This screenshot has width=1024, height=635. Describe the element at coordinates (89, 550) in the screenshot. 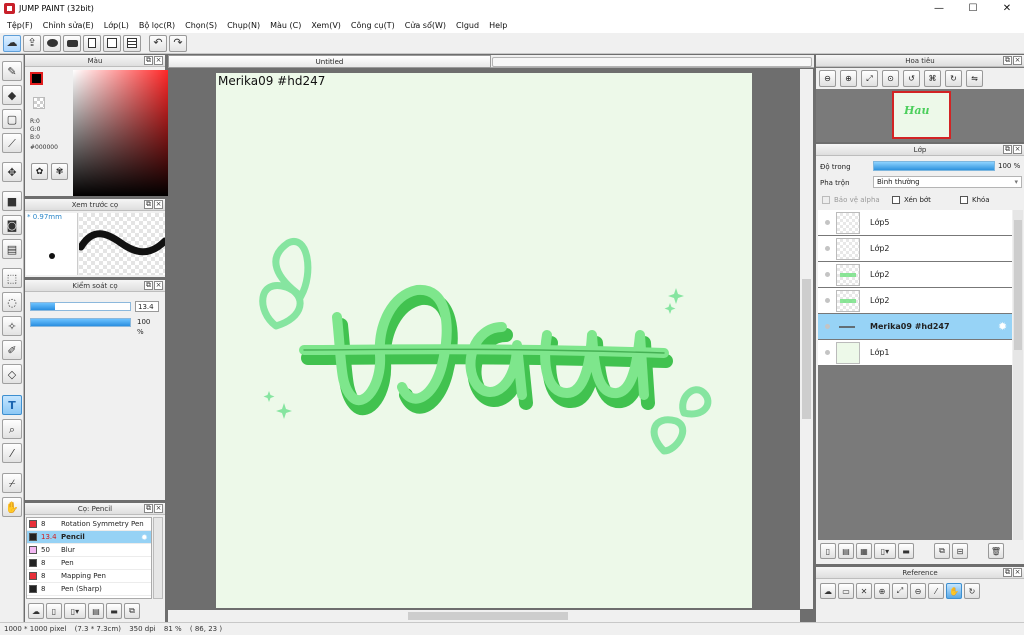

I see `brush-item-blur: 50 Blur` at that location.